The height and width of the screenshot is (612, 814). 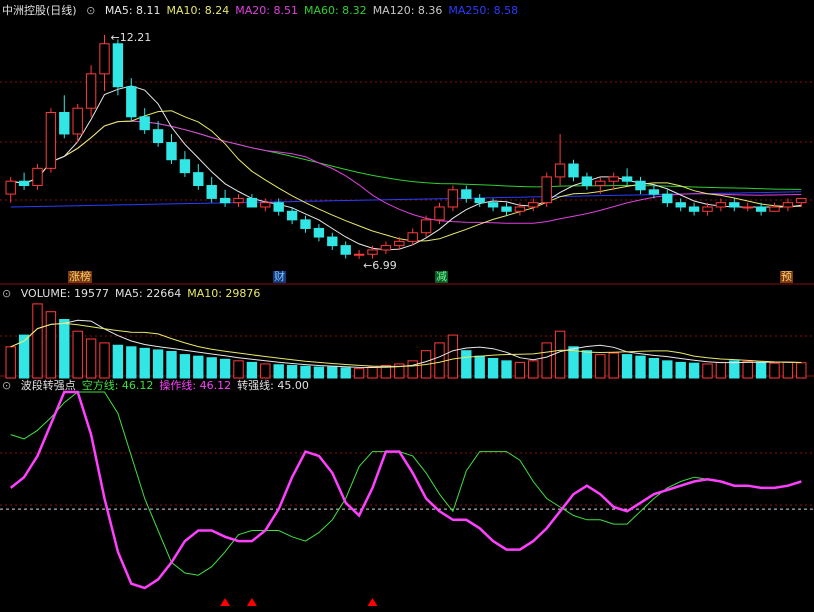 What do you see at coordinates (6, 293) in the screenshot?
I see `volume-settings-icon: ⊙` at bounding box center [6, 293].